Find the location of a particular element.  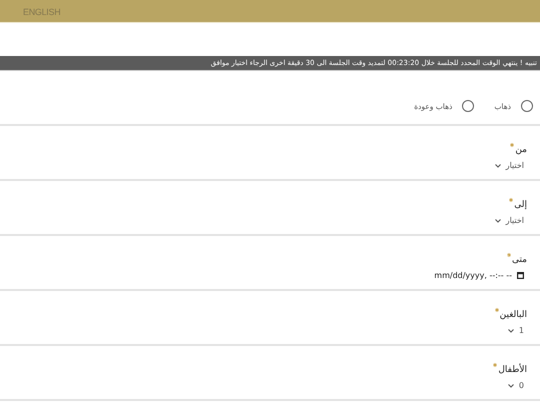

select-field: 0 is located at coordinates (521, 385).